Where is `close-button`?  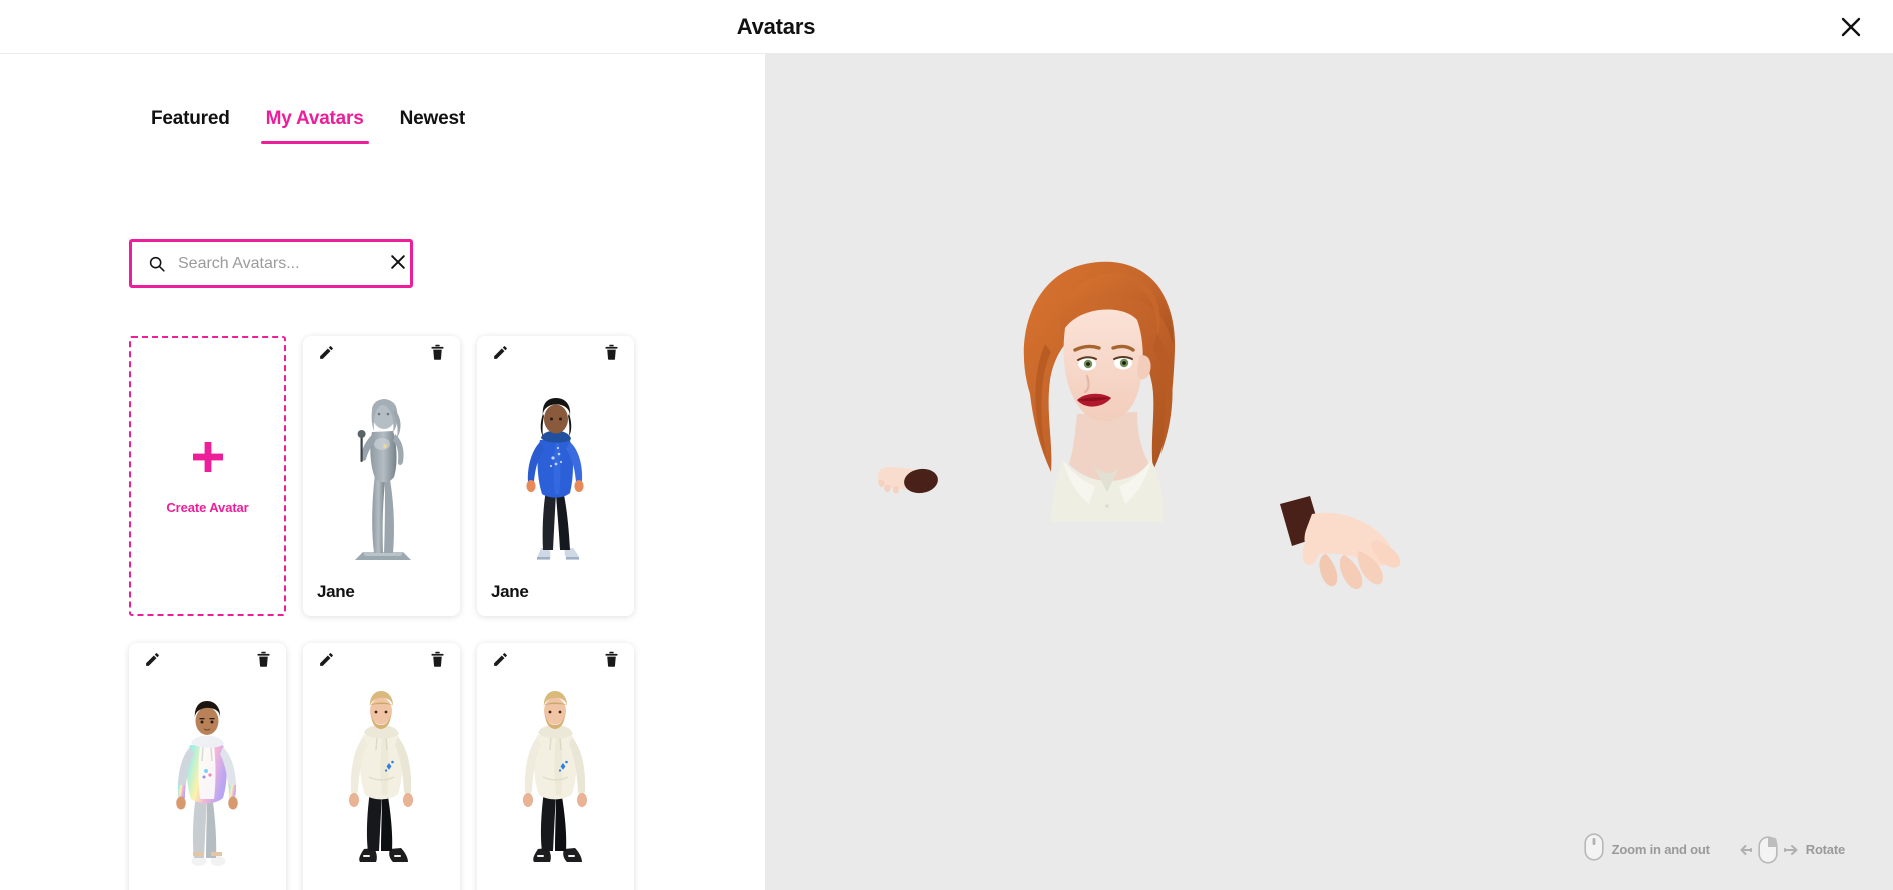 close-button is located at coordinates (1851, 27).